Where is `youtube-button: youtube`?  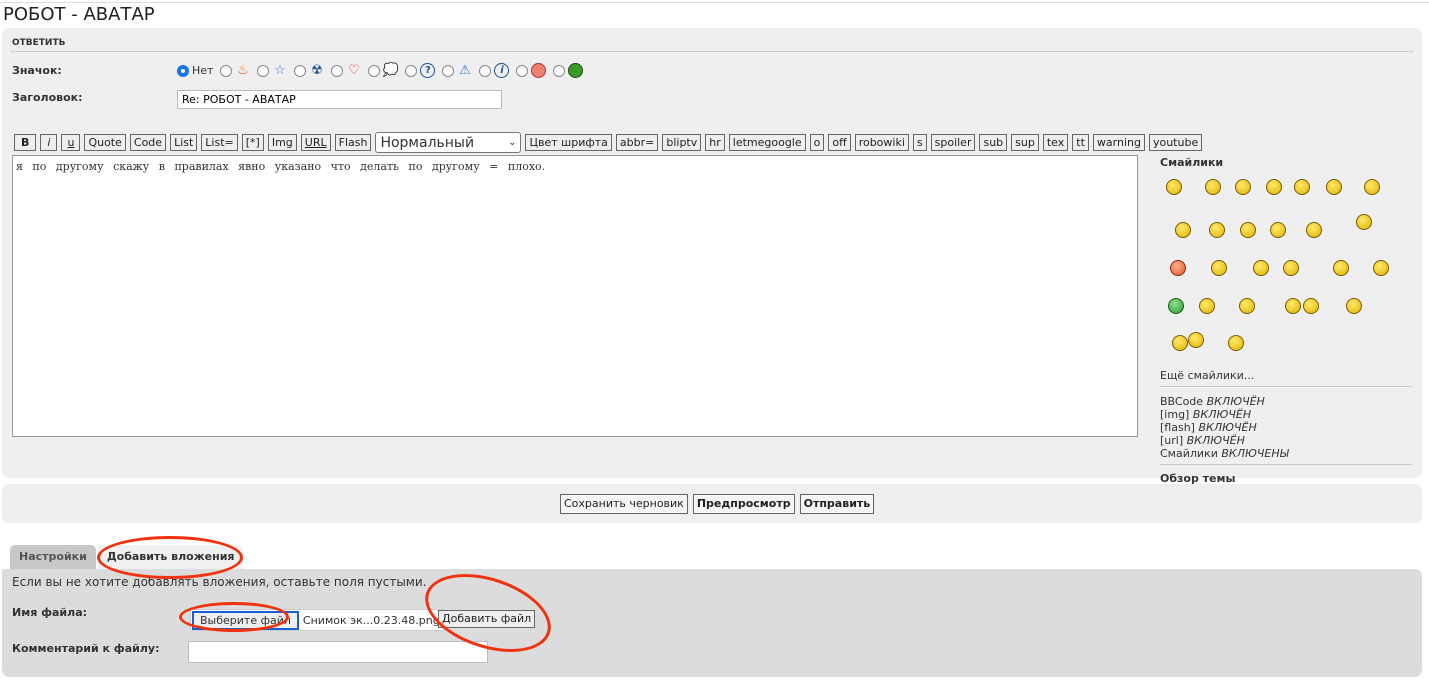
youtube-button: youtube is located at coordinates (1175, 142).